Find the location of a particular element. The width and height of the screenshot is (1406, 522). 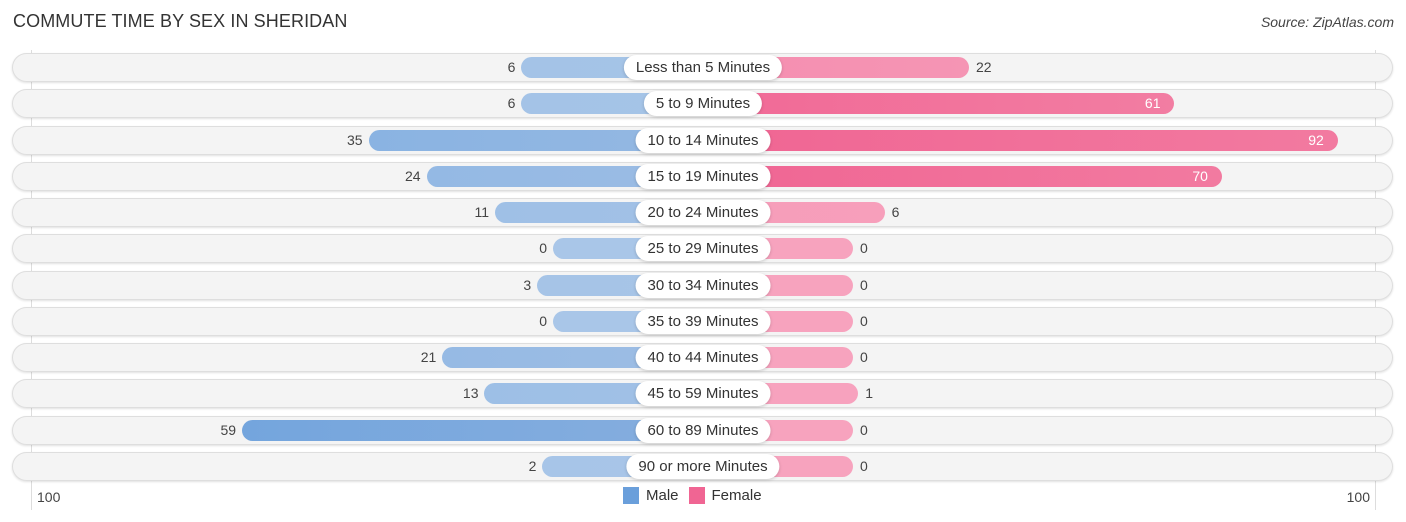

legend-item-male: Male is located at coordinates (651, 495).